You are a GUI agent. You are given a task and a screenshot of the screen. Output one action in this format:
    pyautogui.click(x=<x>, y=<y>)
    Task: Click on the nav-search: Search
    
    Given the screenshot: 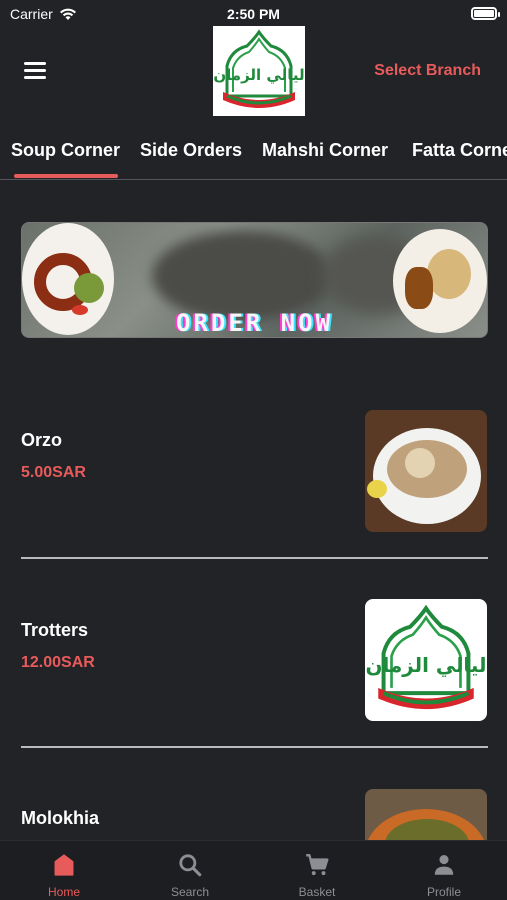 What is the action you would take?
    pyautogui.click(x=190, y=870)
    